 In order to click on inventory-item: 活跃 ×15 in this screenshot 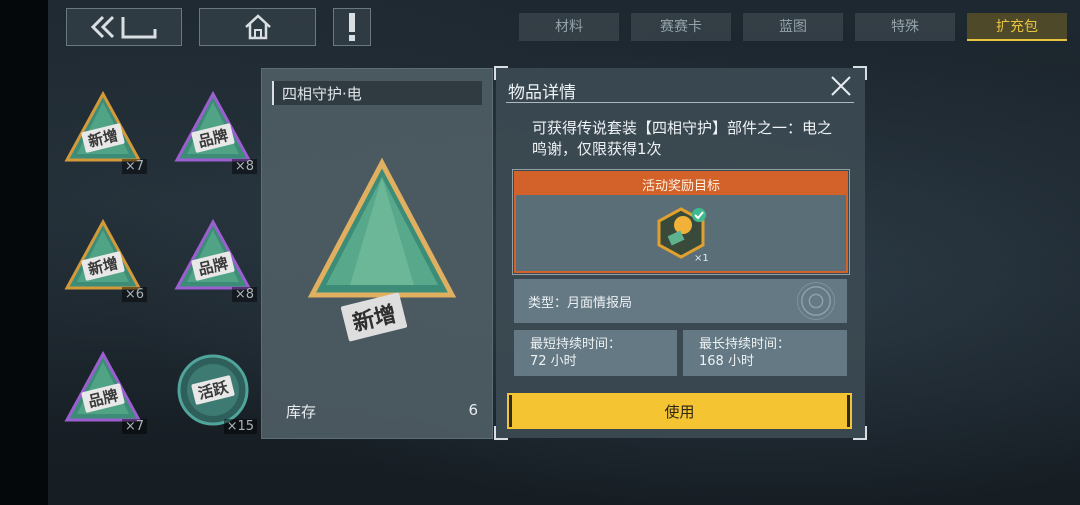, I will do `click(213, 390)`.